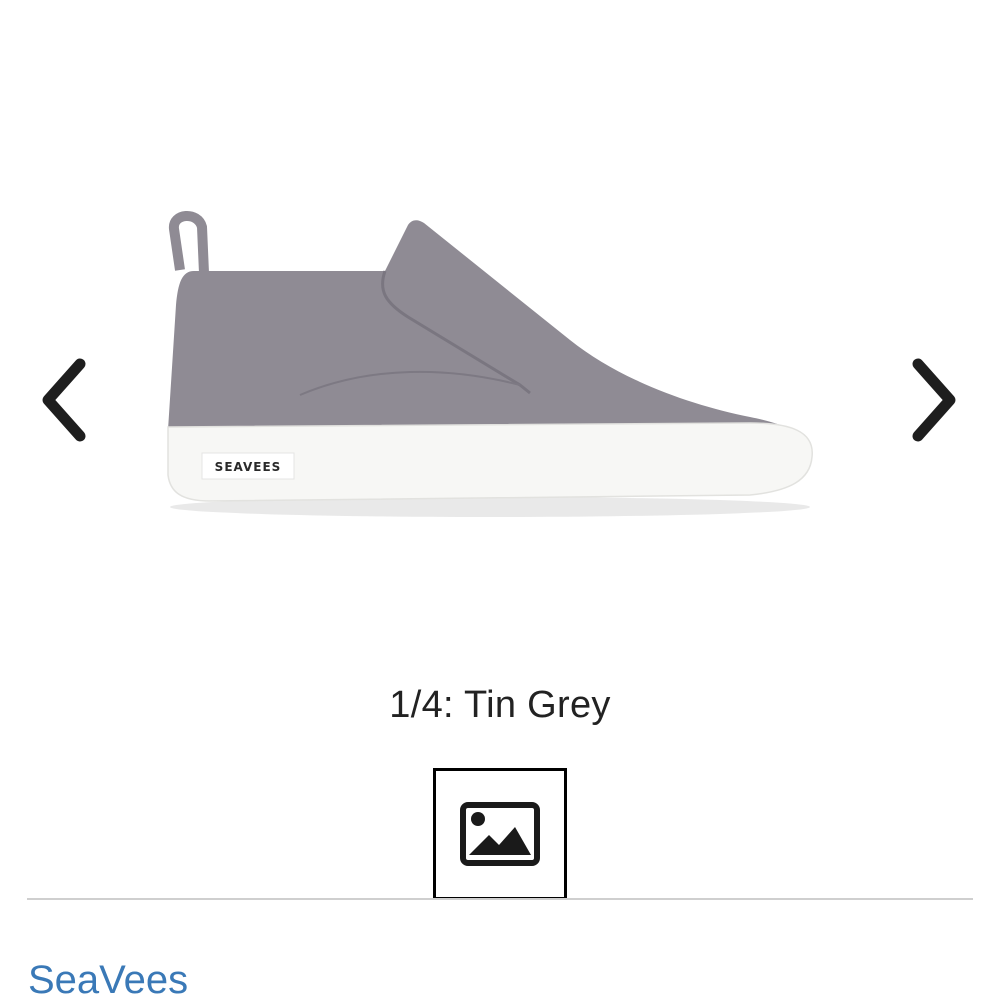  I want to click on chevron-left-icon, so click(64, 400).